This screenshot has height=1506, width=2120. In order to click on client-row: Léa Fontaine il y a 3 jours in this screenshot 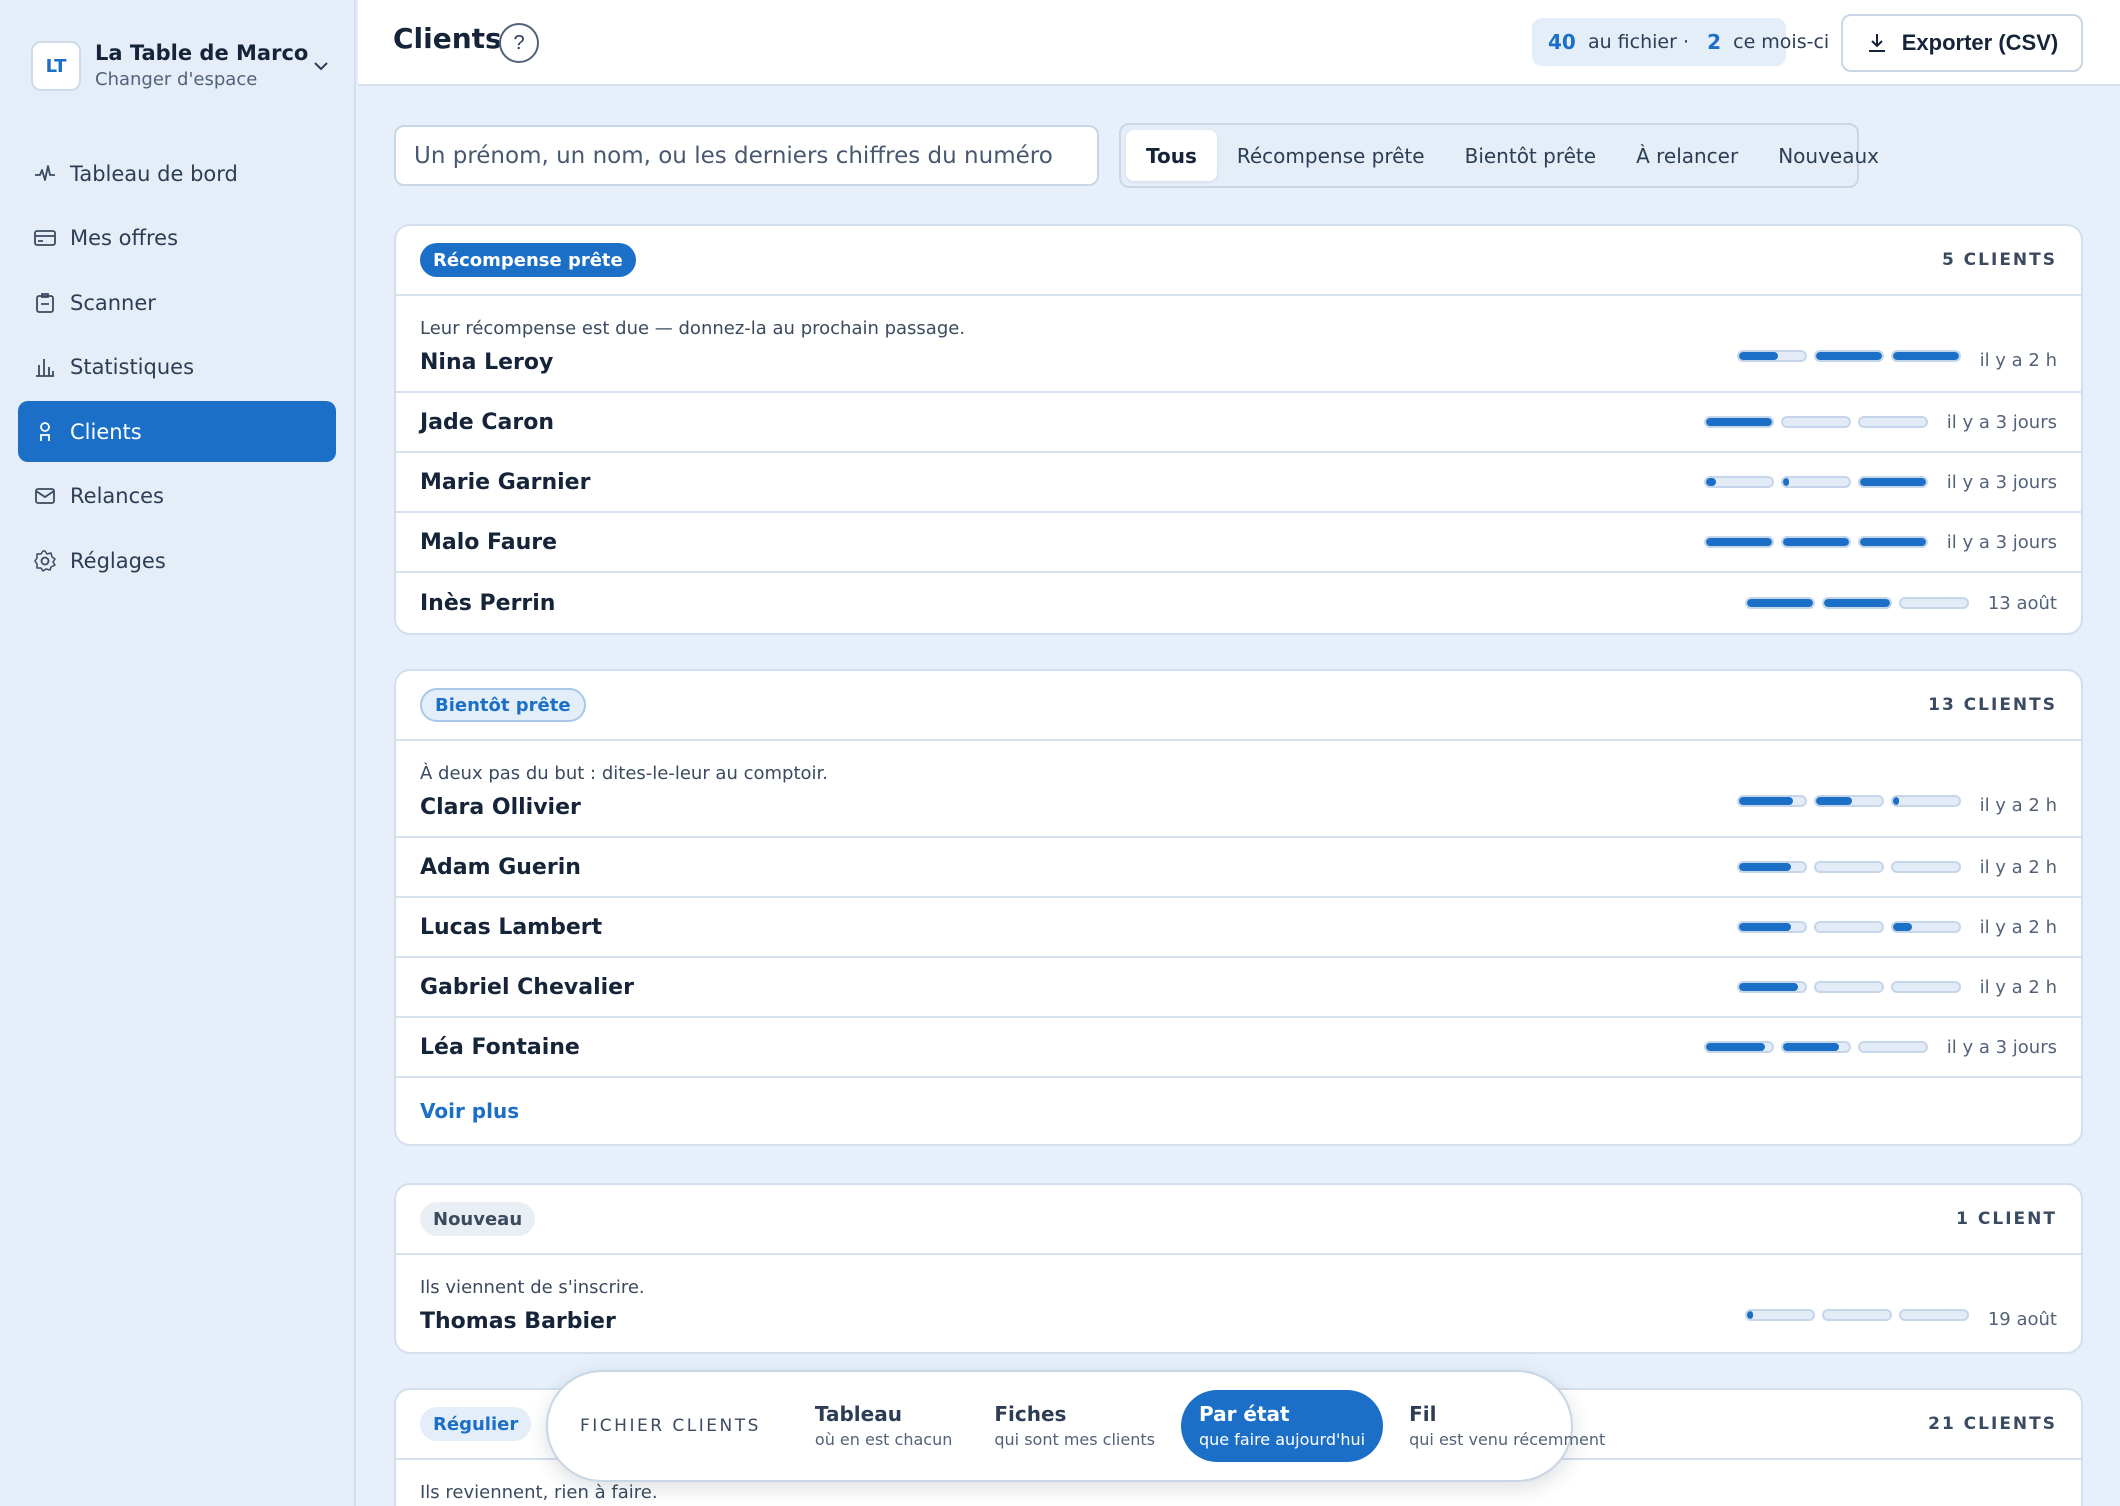, I will do `click(1238, 1048)`.